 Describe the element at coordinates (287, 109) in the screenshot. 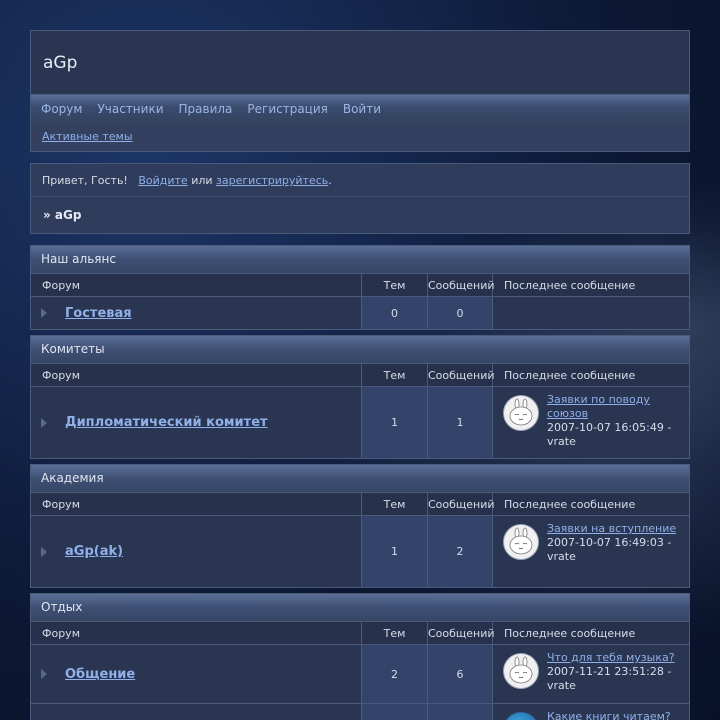

I see `nav-register: Регистрация` at that location.